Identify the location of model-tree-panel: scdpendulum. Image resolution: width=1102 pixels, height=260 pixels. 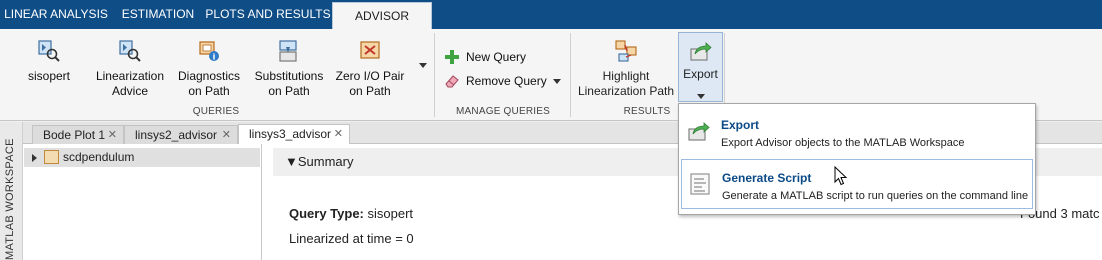
(142, 202).